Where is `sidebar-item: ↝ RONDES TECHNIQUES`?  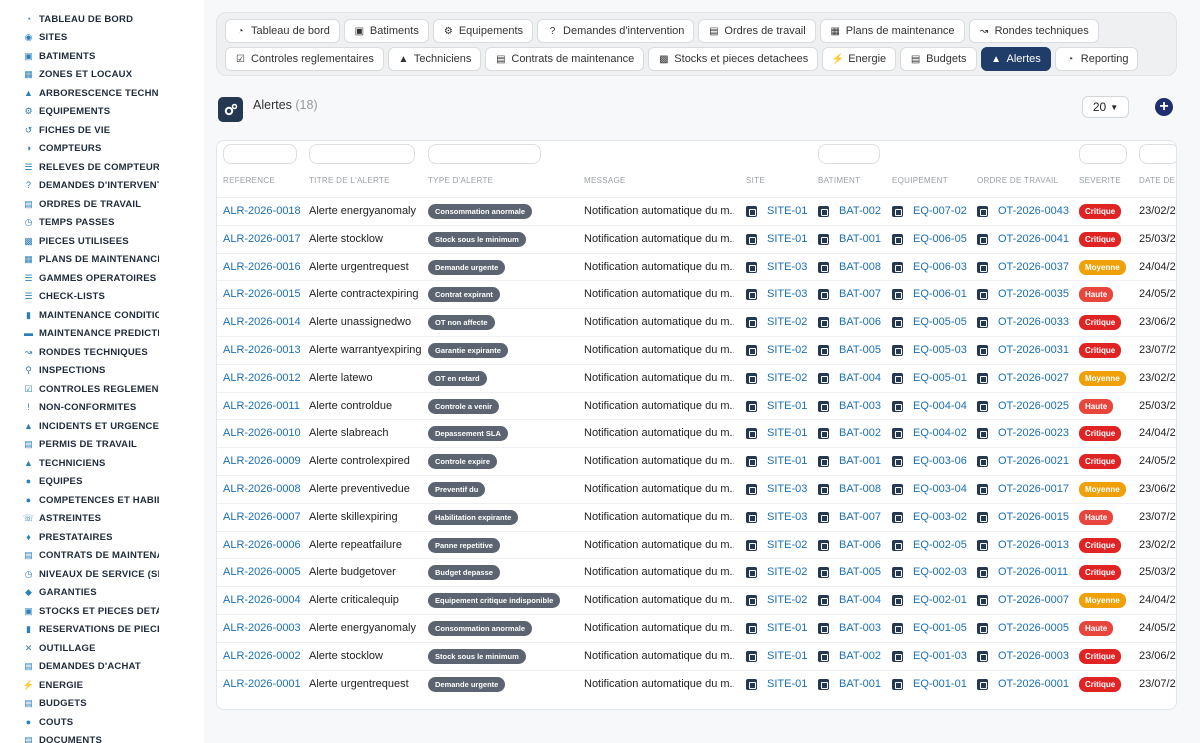
sidebar-item: ↝ RONDES TECHNIQUES is located at coordinates (102, 352).